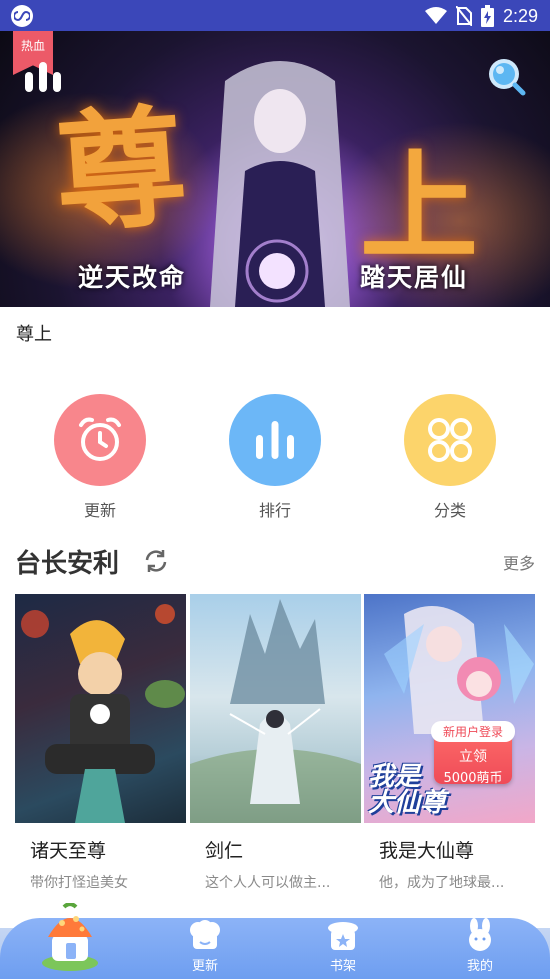  What do you see at coordinates (450, 440) in the screenshot?
I see `grid-circles-icon` at bounding box center [450, 440].